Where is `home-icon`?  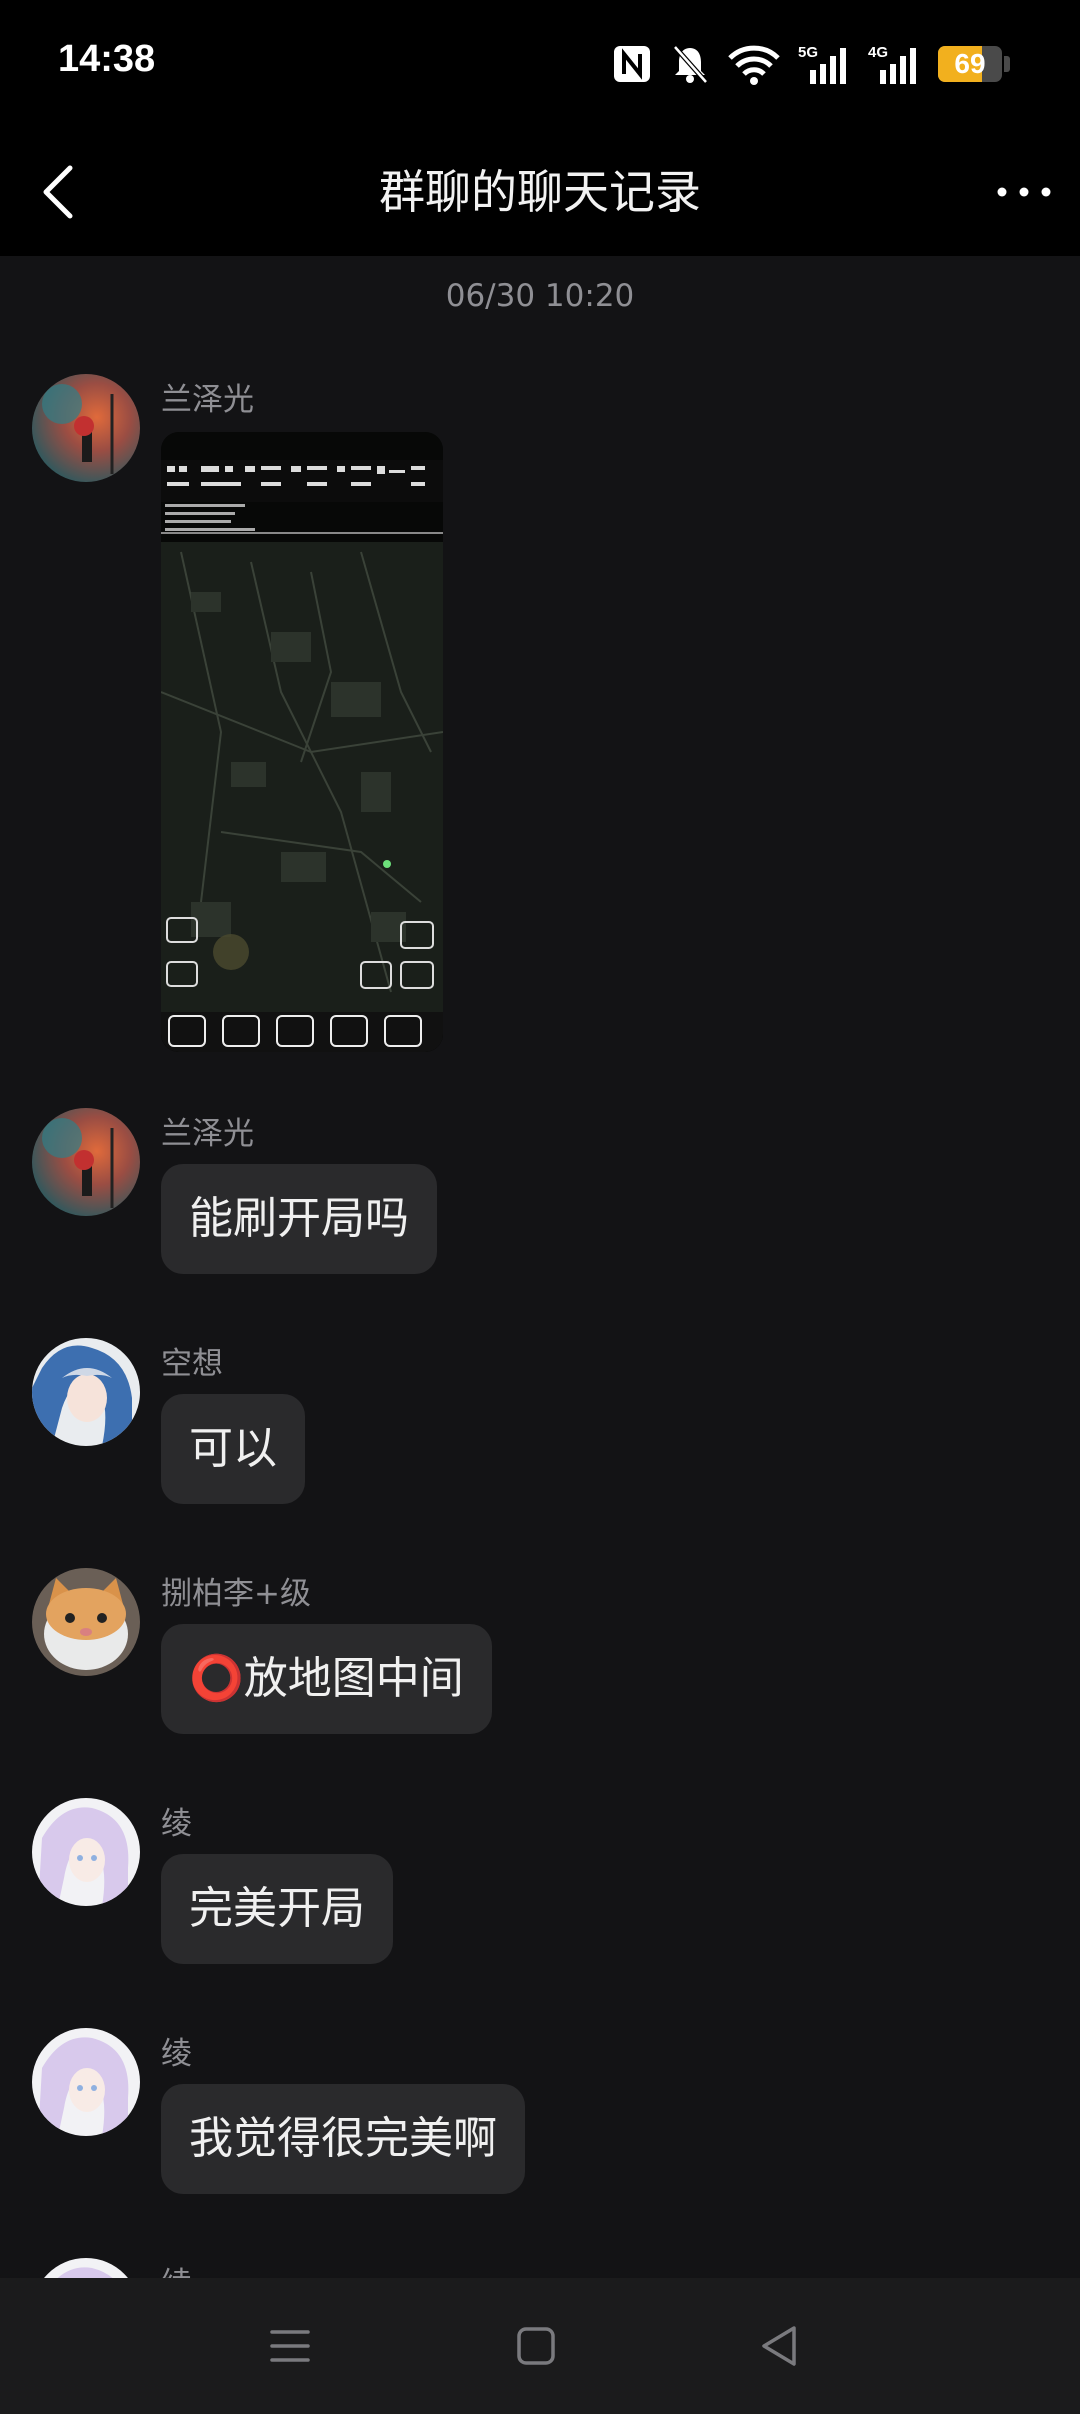 home-icon is located at coordinates (536, 2346).